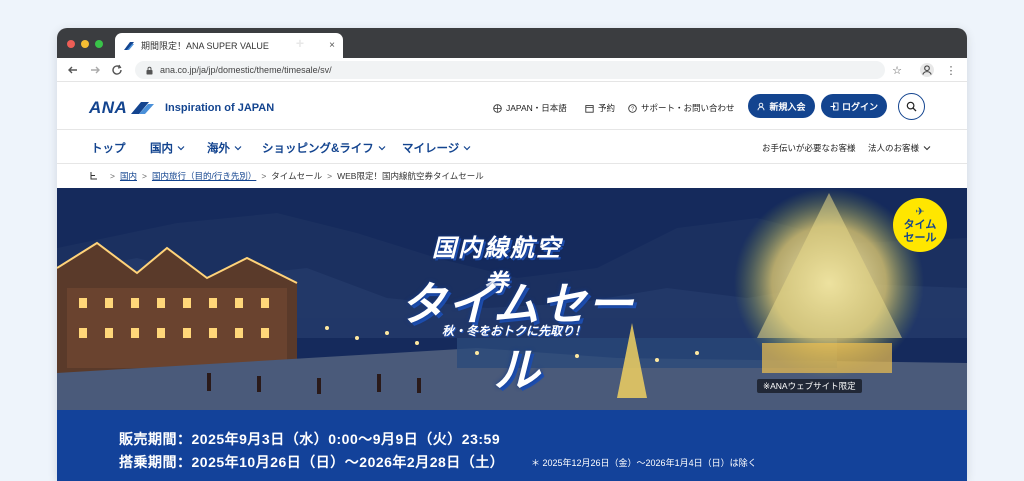  Describe the element at coordinates (894, 148) in the screenshot. I see `corporate-label: 法人のお客様` at that location.